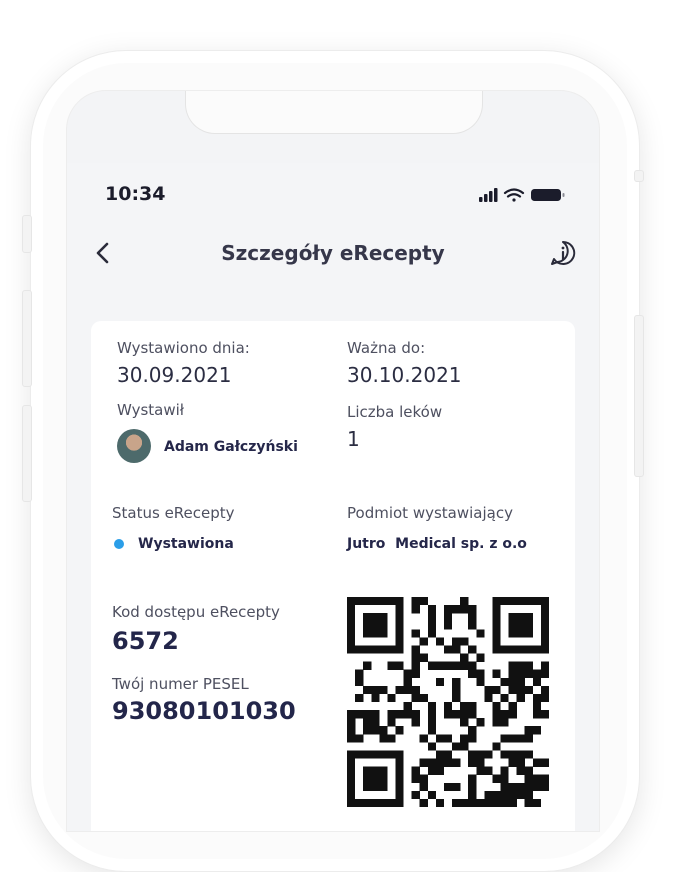  I want to click on phone-mute-switch, so click(27, 234).